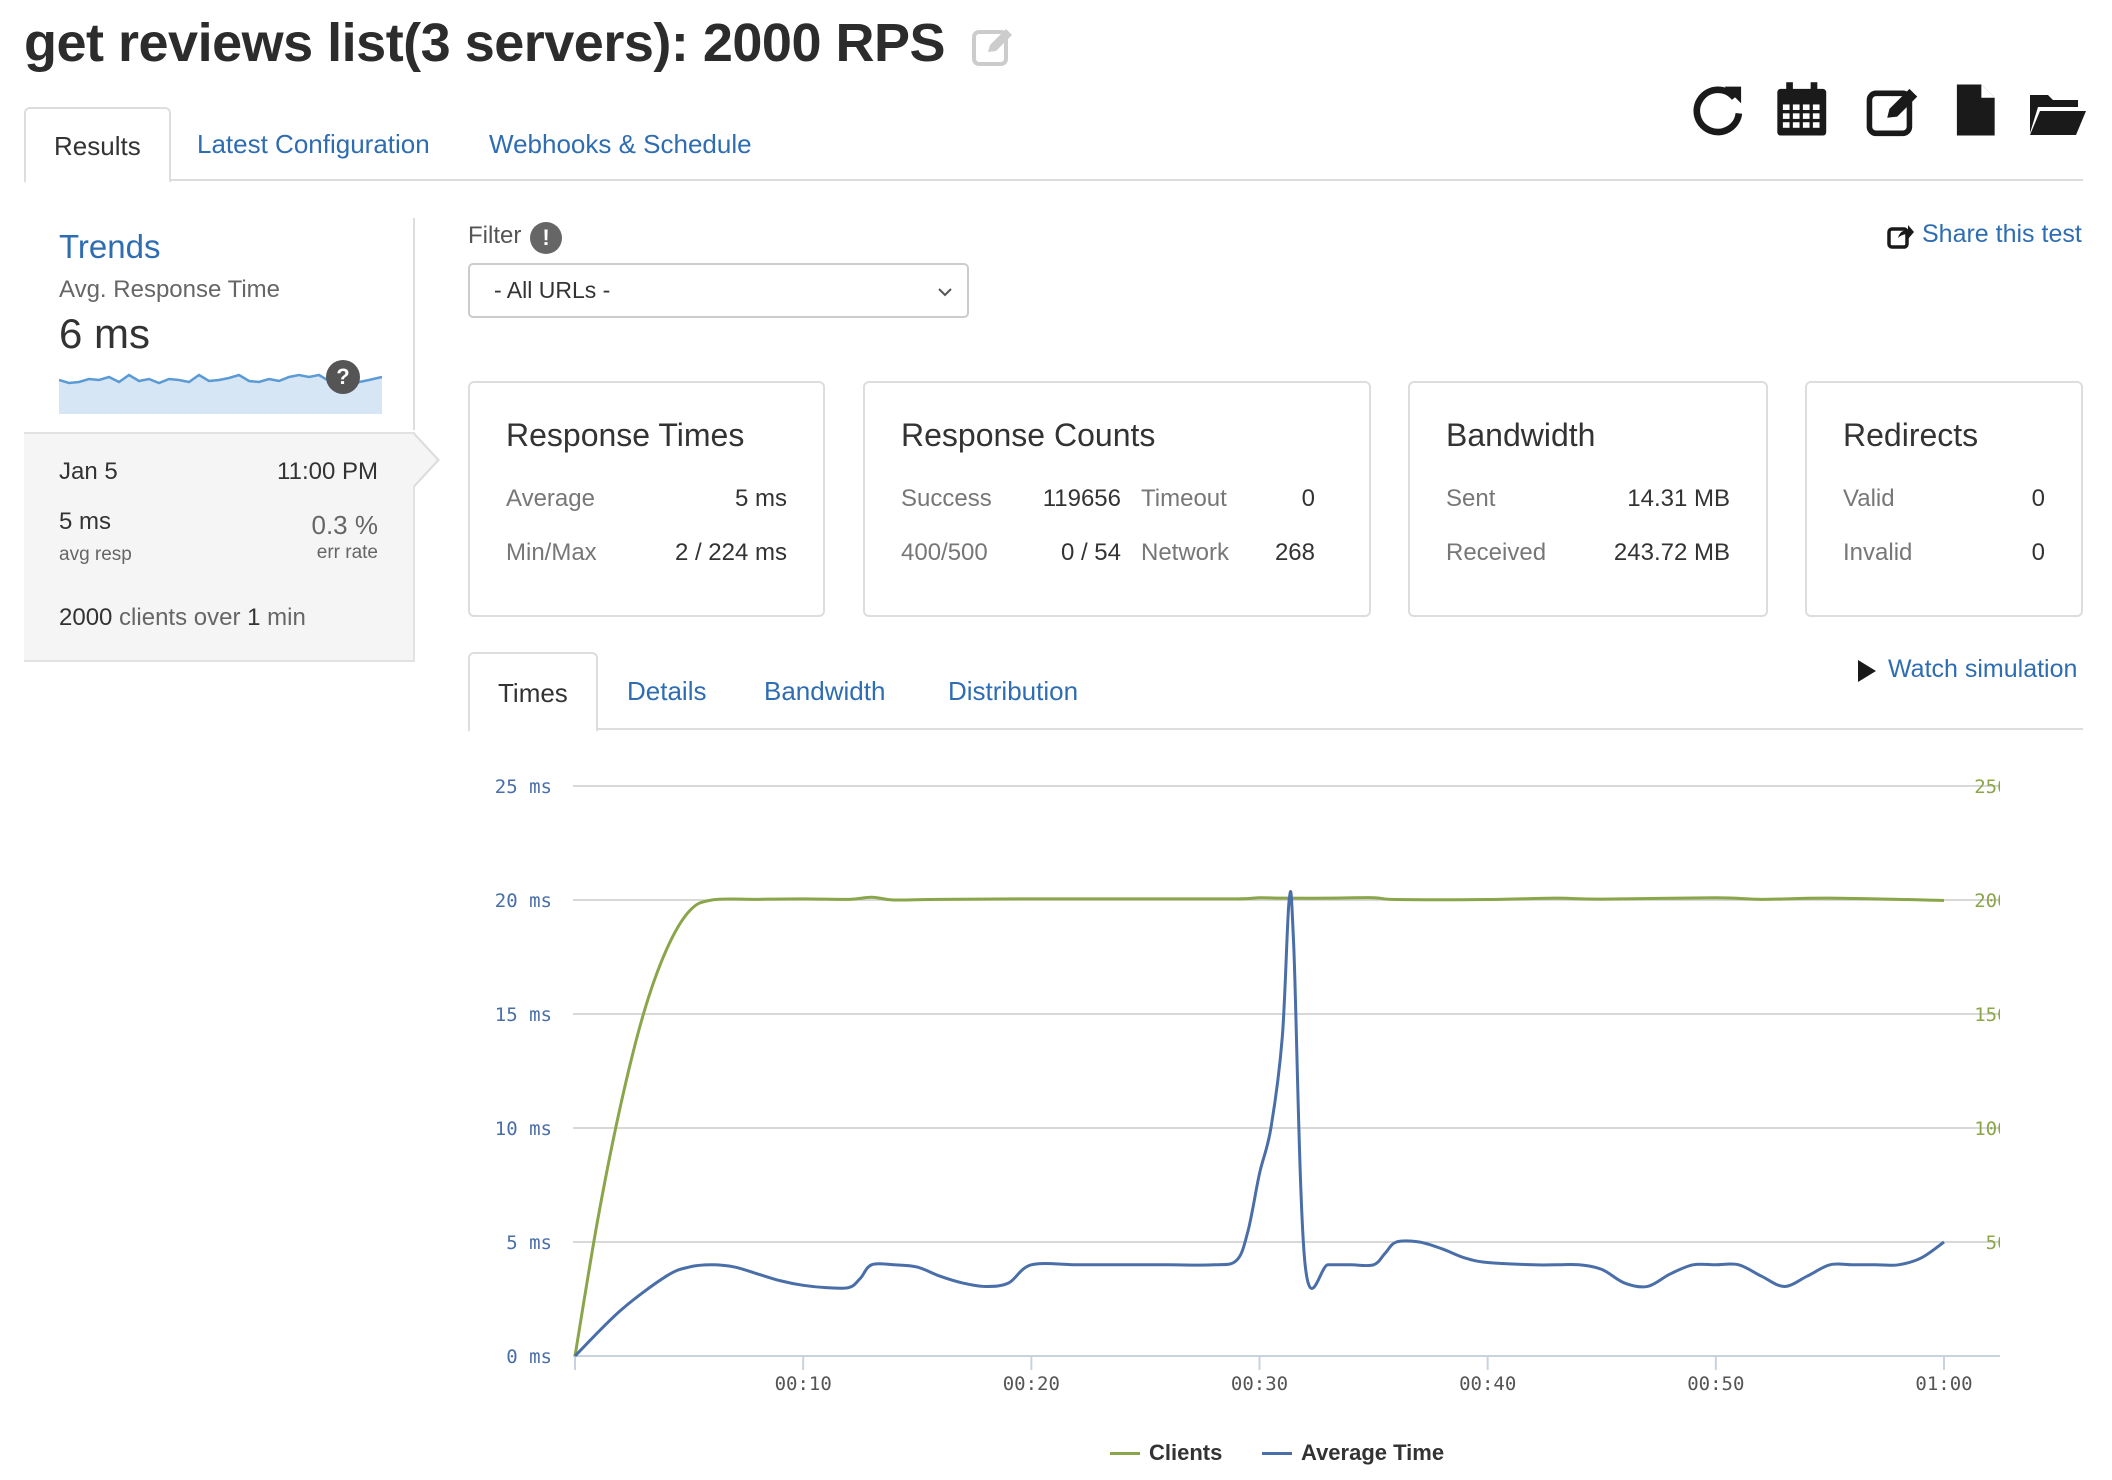 The width and height of the screenshot is (2112, 1480). I want to click on share-test-link: Share this test, so click(2002, 234).